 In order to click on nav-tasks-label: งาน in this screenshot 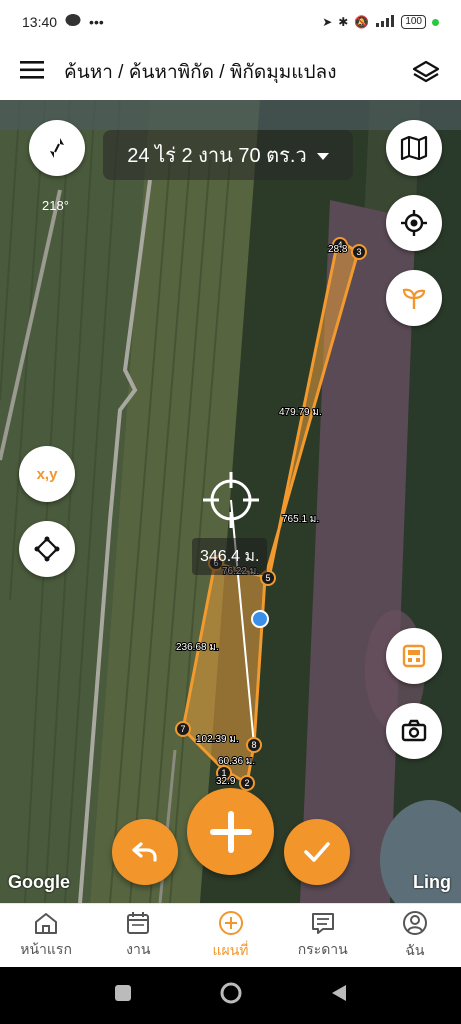, I will do `click(138, 948)`.